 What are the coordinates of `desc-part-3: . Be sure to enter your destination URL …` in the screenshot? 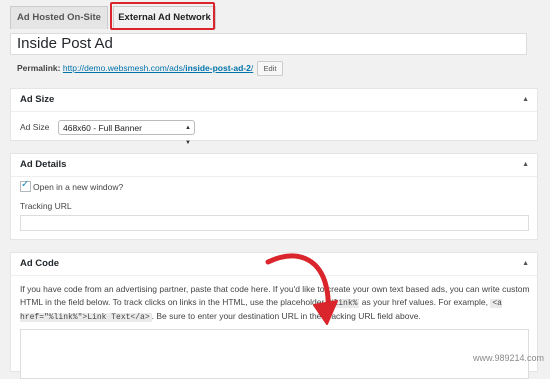 It's located at (286, 316).